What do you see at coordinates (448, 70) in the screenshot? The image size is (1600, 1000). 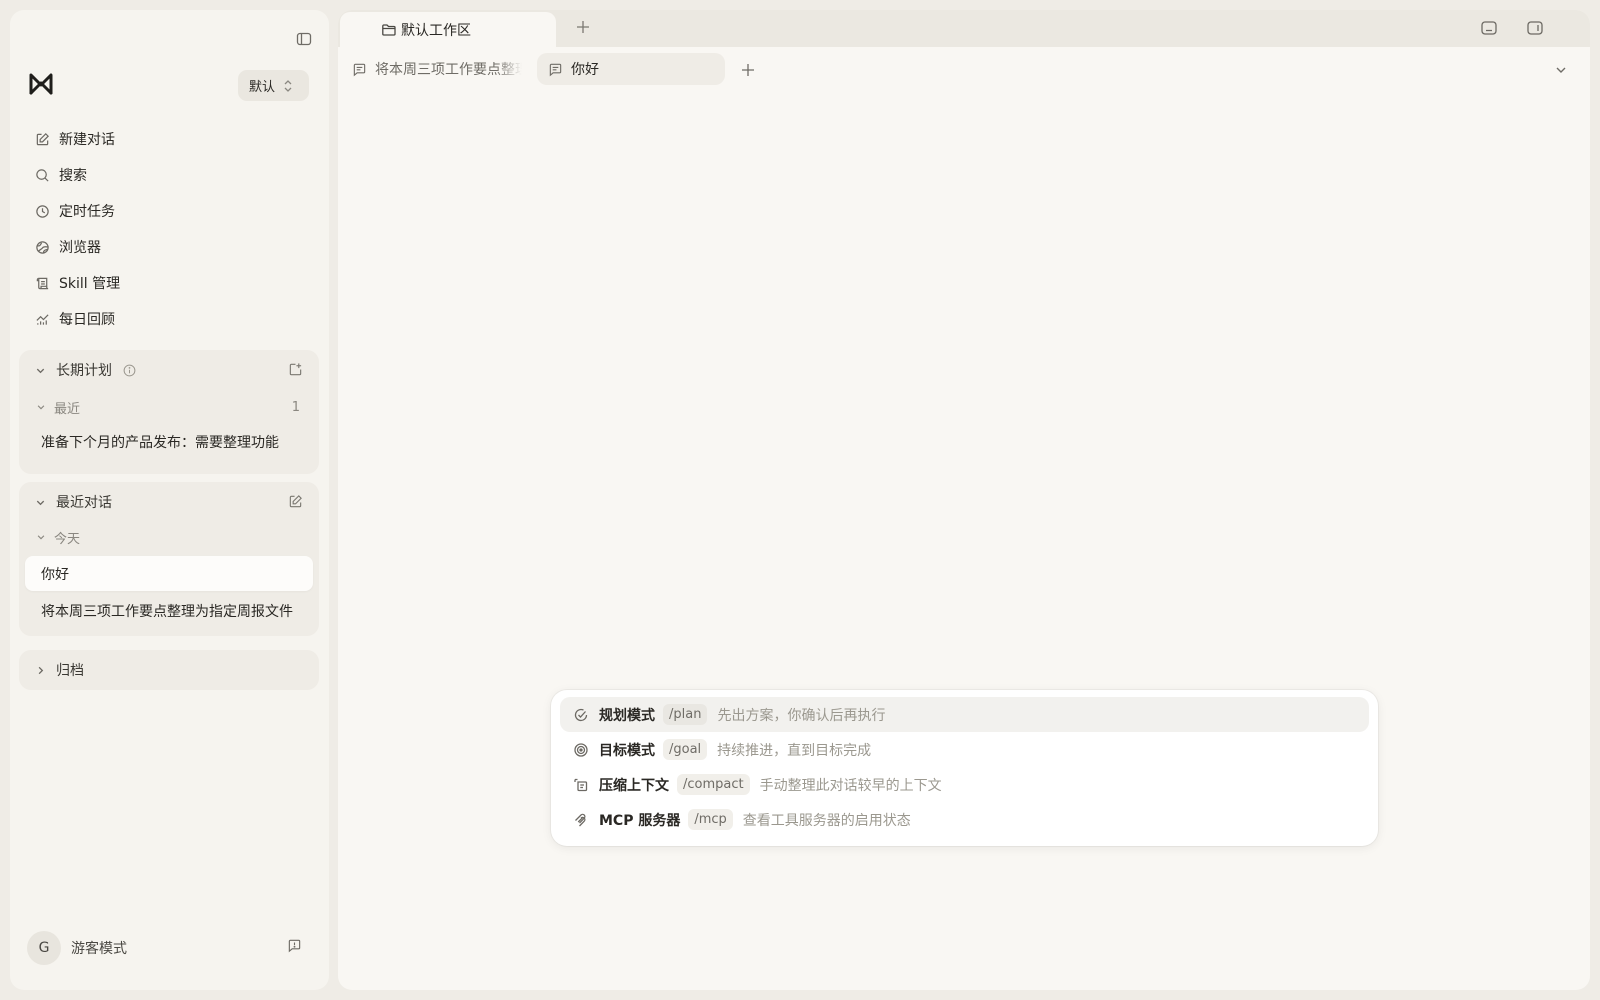 I see `chat-tab-label: 将本周三项工作要点整理为指定周报文件` at bounding box center [448, 70].